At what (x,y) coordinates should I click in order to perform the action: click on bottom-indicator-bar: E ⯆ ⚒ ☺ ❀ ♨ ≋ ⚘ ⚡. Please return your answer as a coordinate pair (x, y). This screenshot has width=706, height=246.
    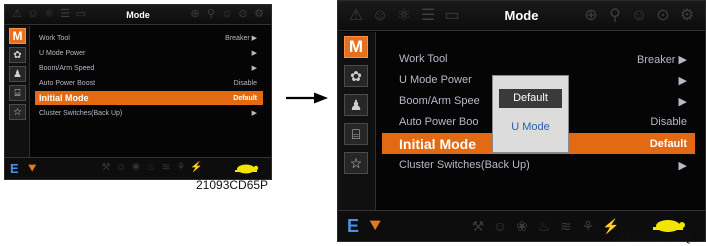
    Looking at the image, I should click on (138, 168).